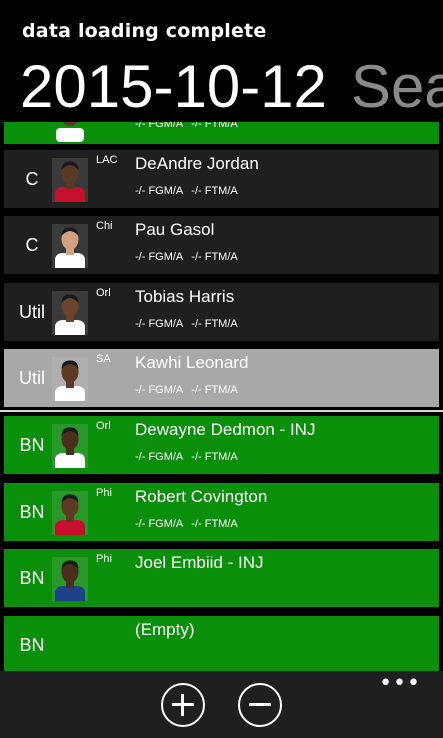 This screenshot has height=738, width=443. Describe the element at coordinates (221, 578) in the screenshot. I see `roster-row: BN Phi Joel Embiid - INJ` at that location.